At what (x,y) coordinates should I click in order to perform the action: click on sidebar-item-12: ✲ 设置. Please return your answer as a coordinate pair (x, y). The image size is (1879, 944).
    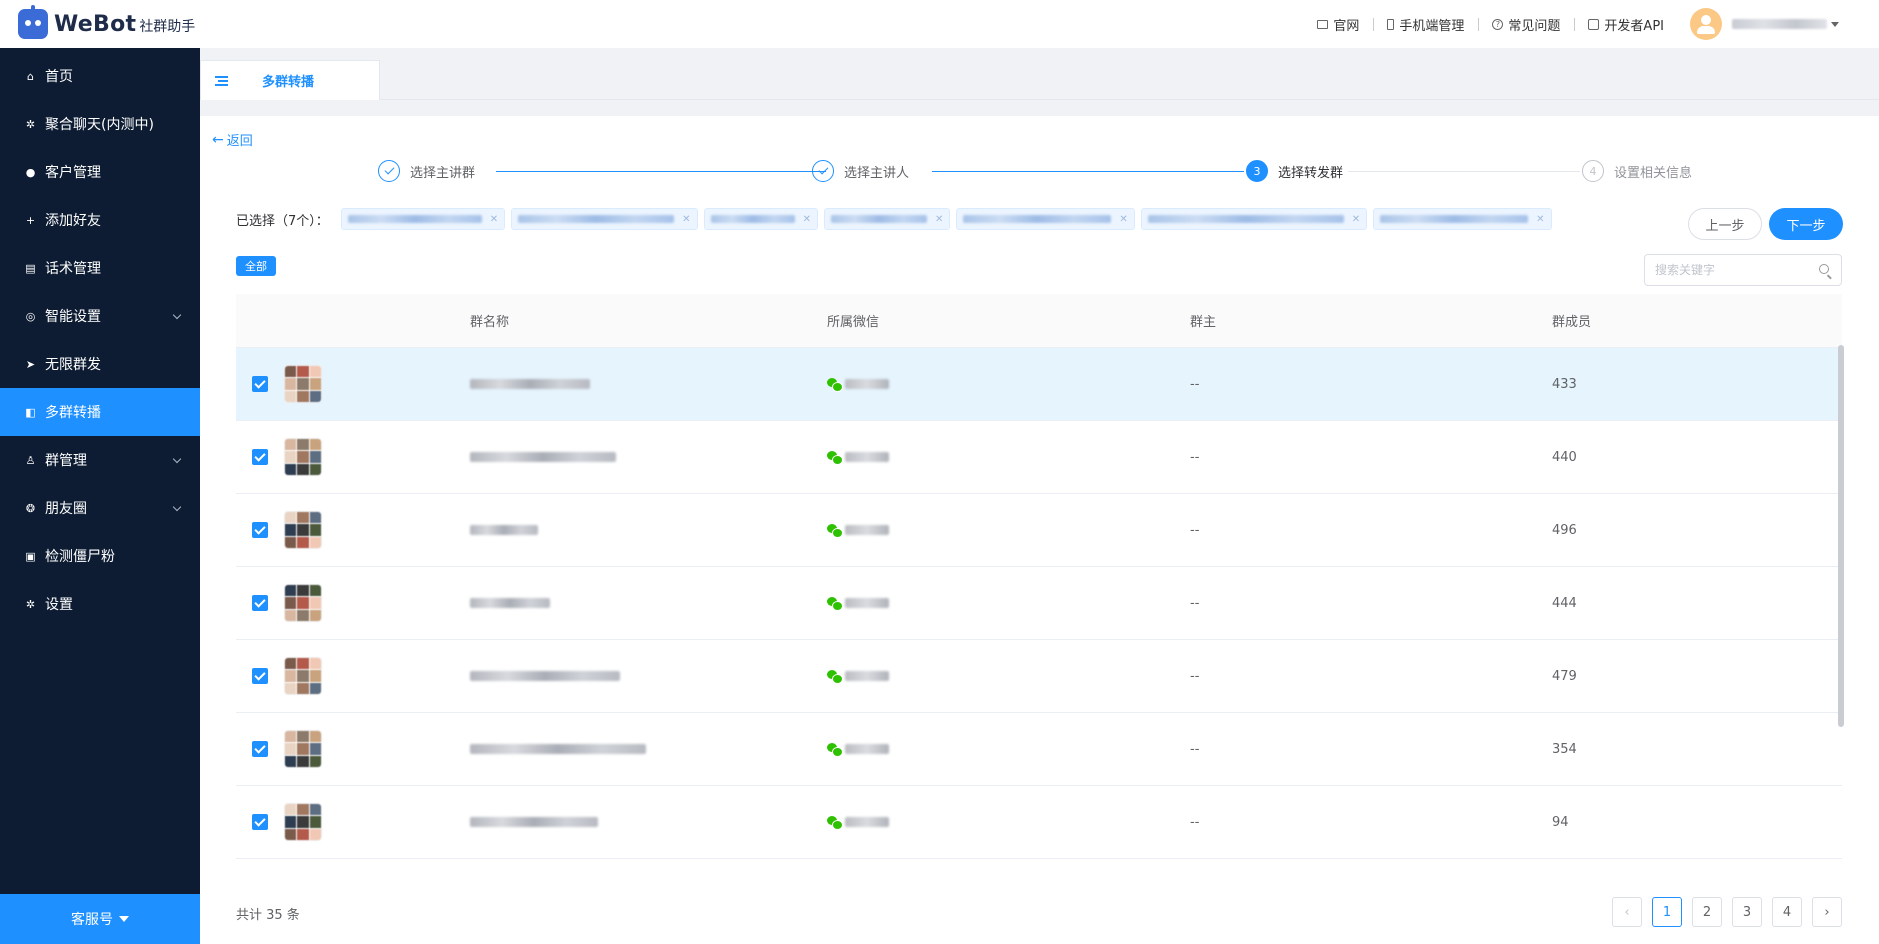
    Looking at the image, I should click on (100, 604).